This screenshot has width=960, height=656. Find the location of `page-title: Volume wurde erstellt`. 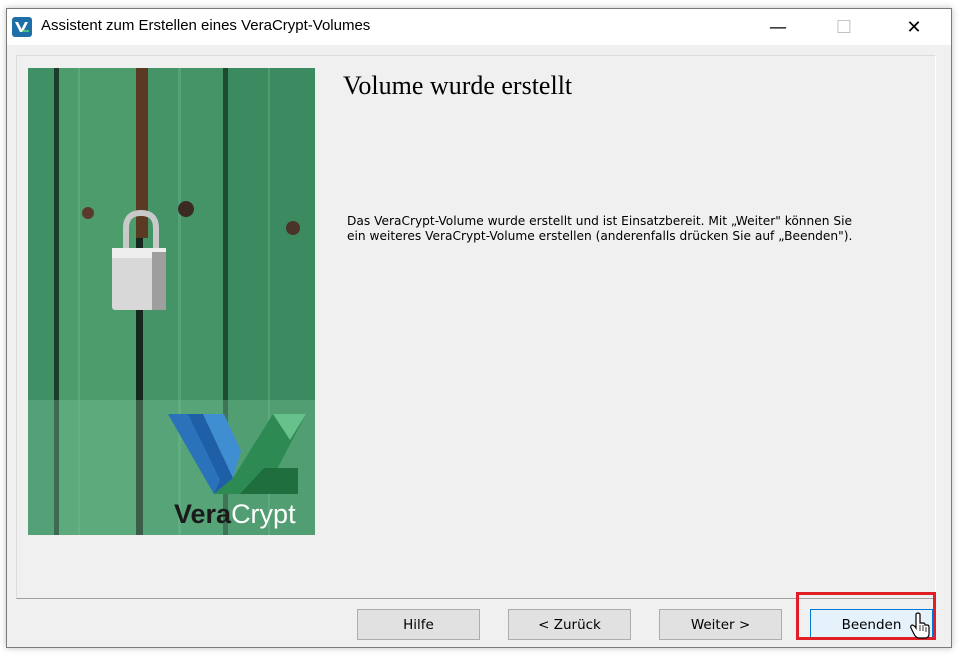

page-title: Volume wurde erstellt is located at coordinates (458, 85).